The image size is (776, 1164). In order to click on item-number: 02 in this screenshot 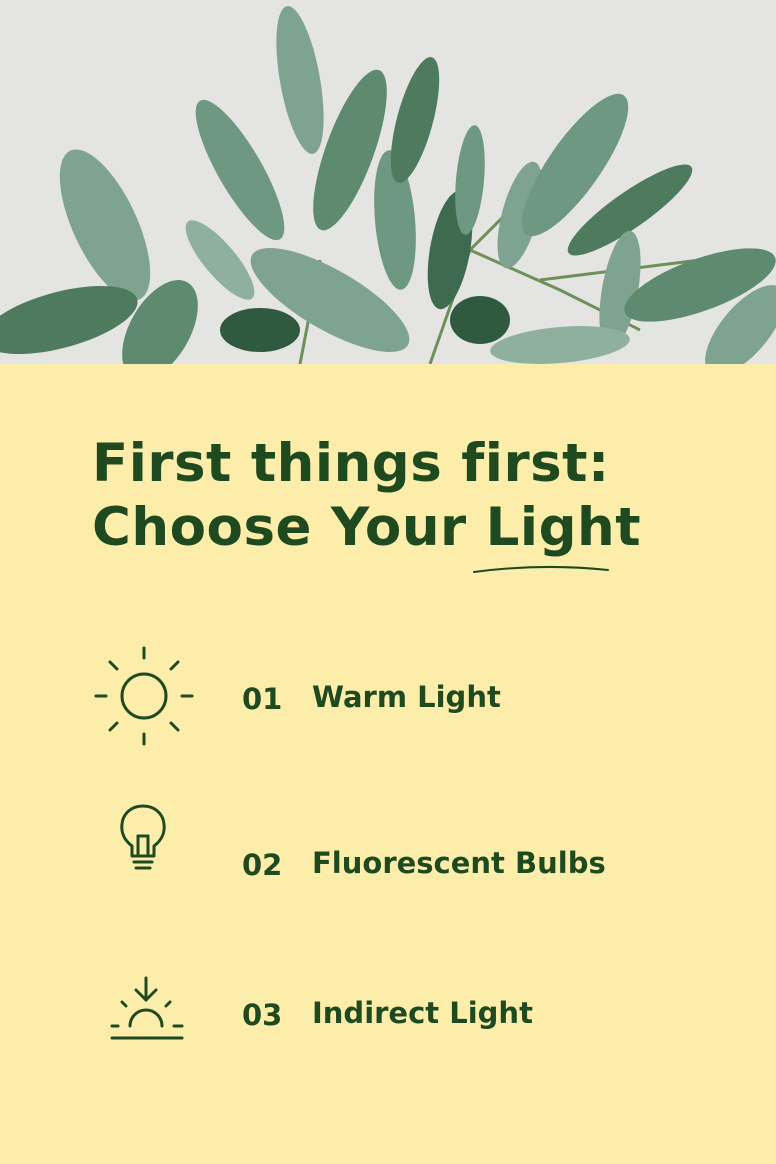, I will do `click(262, 865)`.